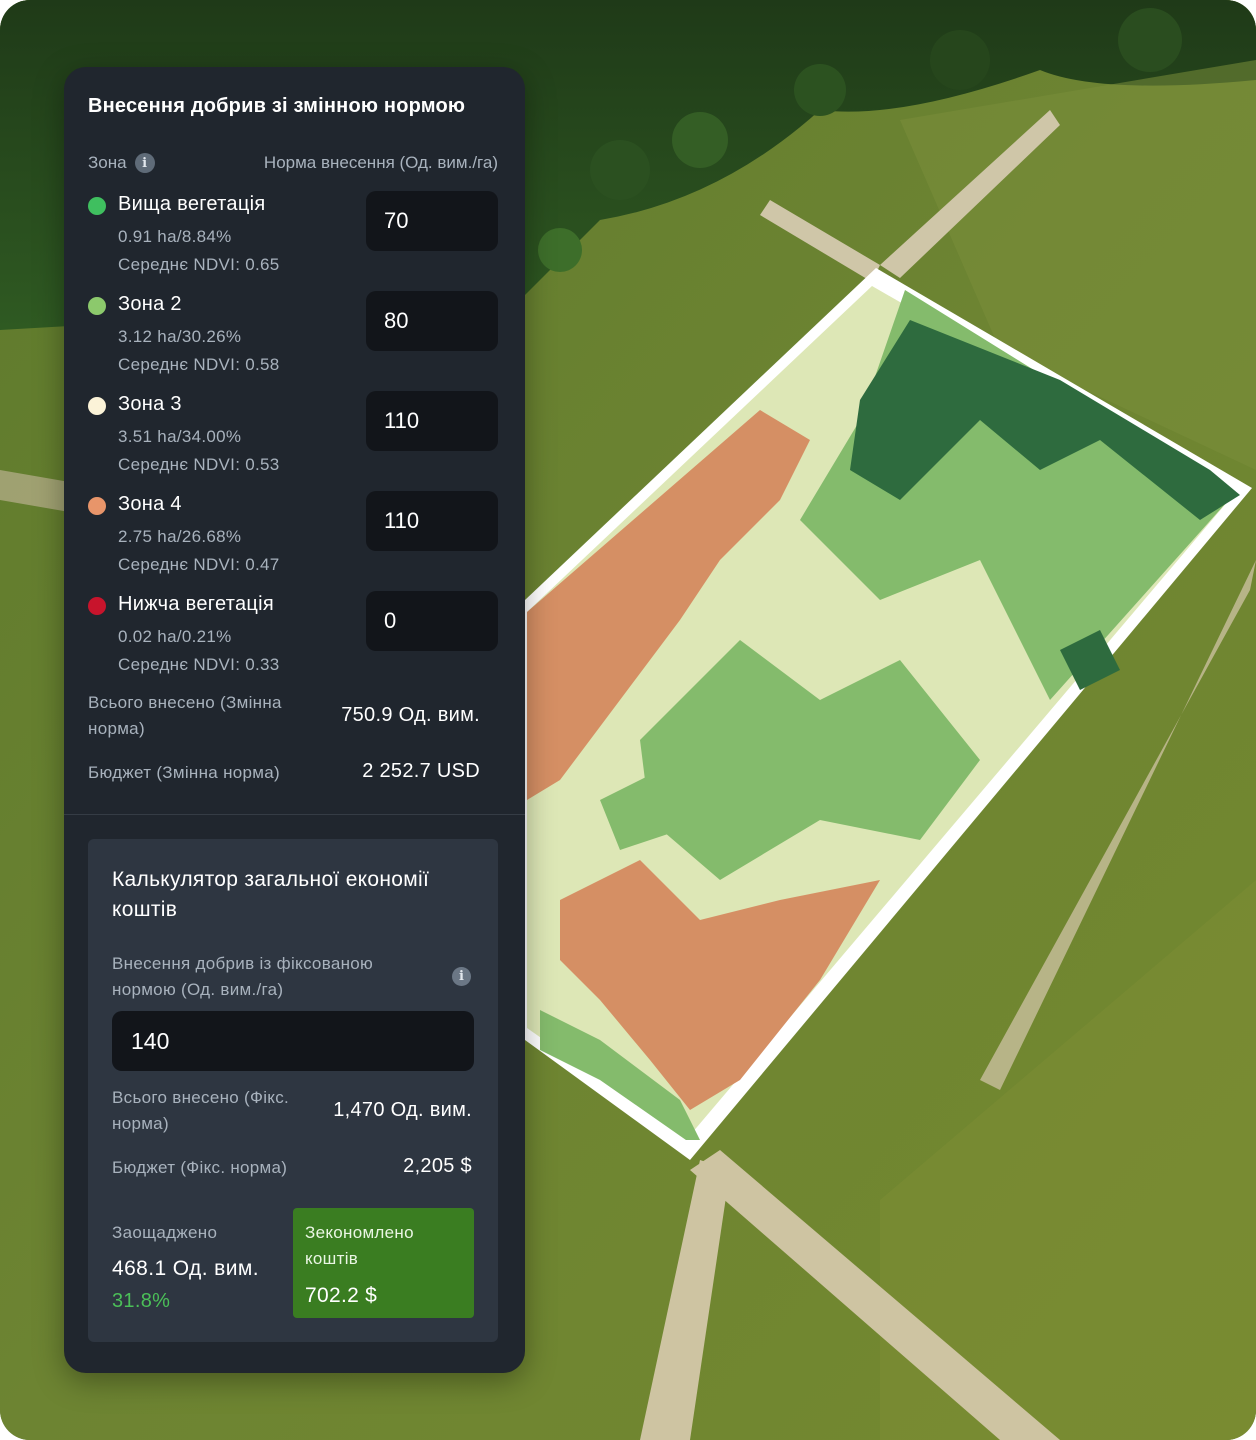 This screenshot has width=1256, height=1440. What do you see at coordinates (199, 664) in the screenshot?
I see `zone-ndvi: Середнє NDVI: 0.33` at bounding box center [199, 664].